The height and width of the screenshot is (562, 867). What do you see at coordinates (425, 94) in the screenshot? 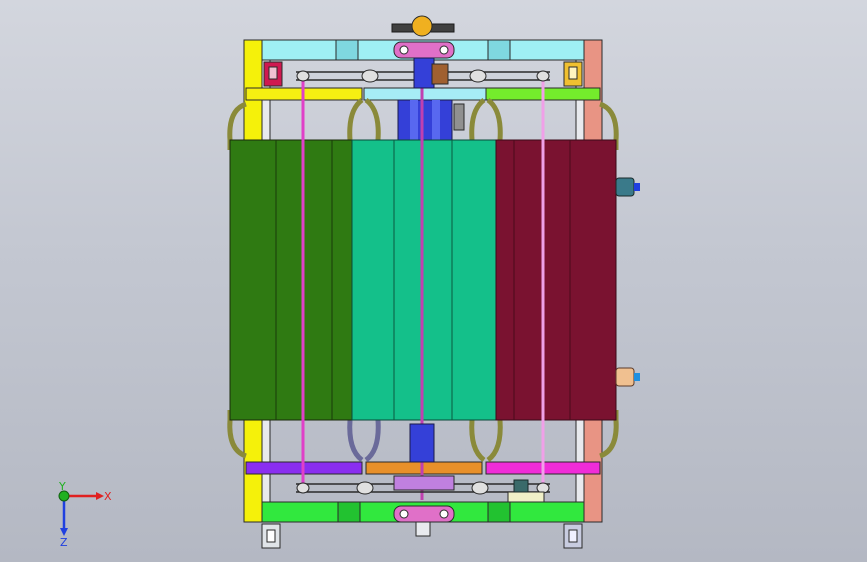
I see `rail-upper-center` at bounding box center [425, 94].